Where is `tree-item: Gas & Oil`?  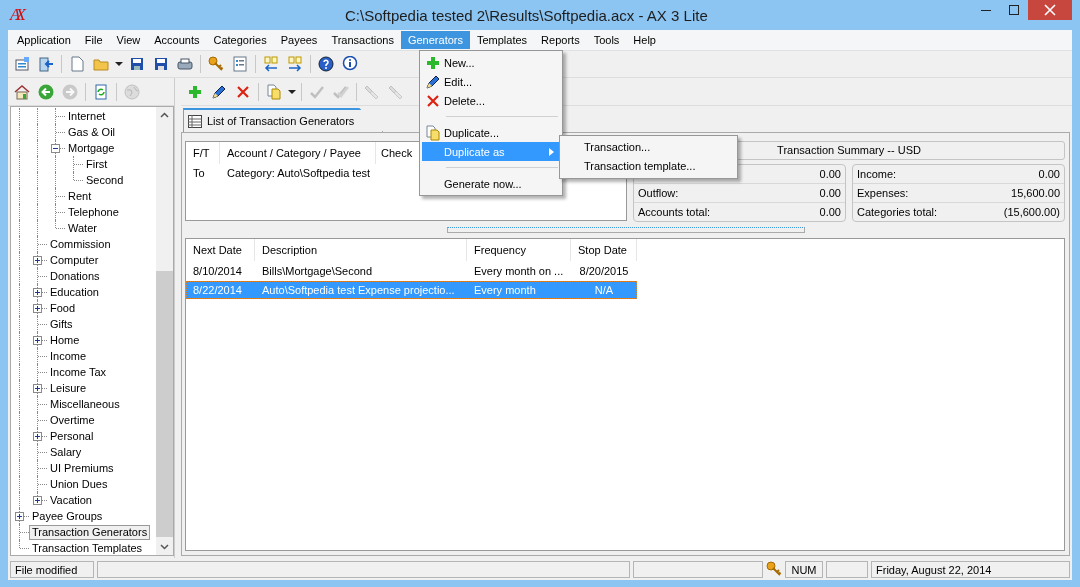
tree-item: Gas & Oil is located at coordinates (92, 132).